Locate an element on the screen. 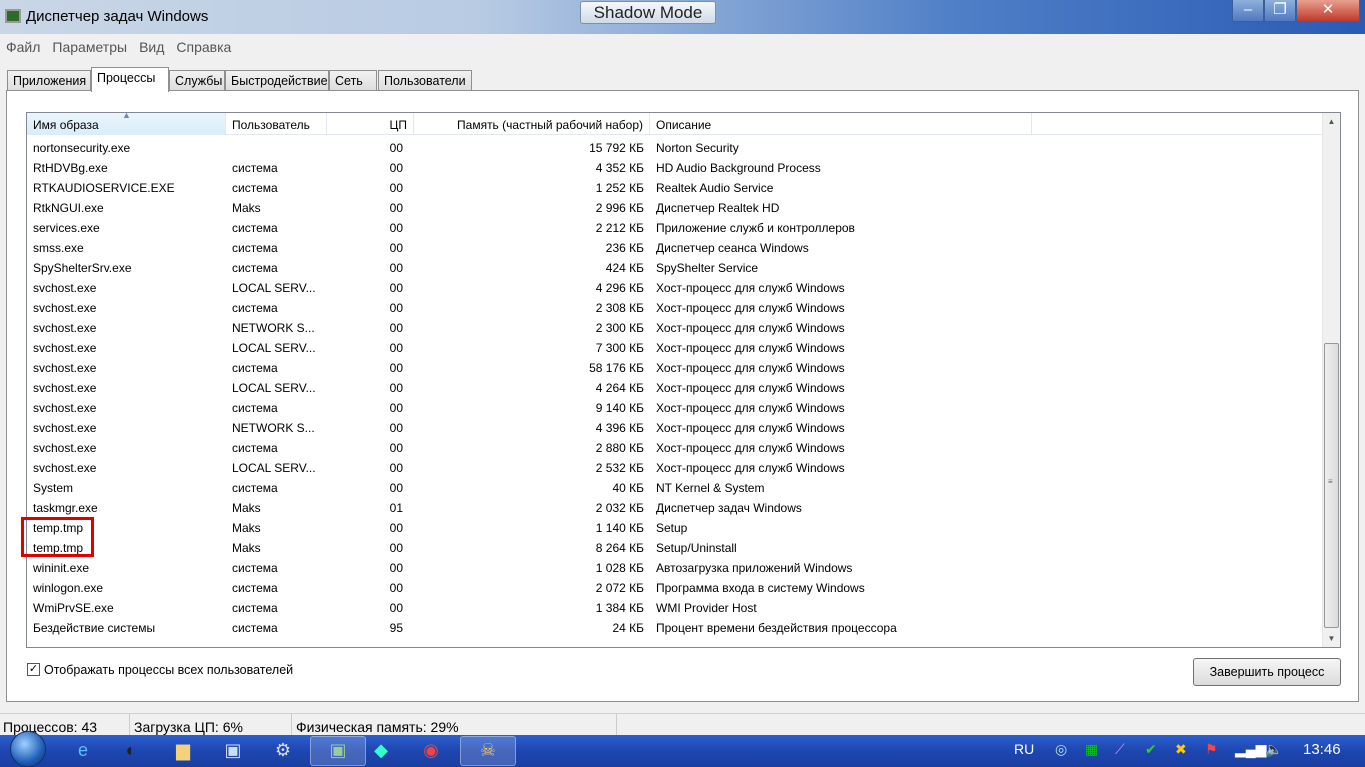 This screenshot has height=767, width=1365. column-memory: Память (частный рабочий набор) is located at coordinates (532, 124).